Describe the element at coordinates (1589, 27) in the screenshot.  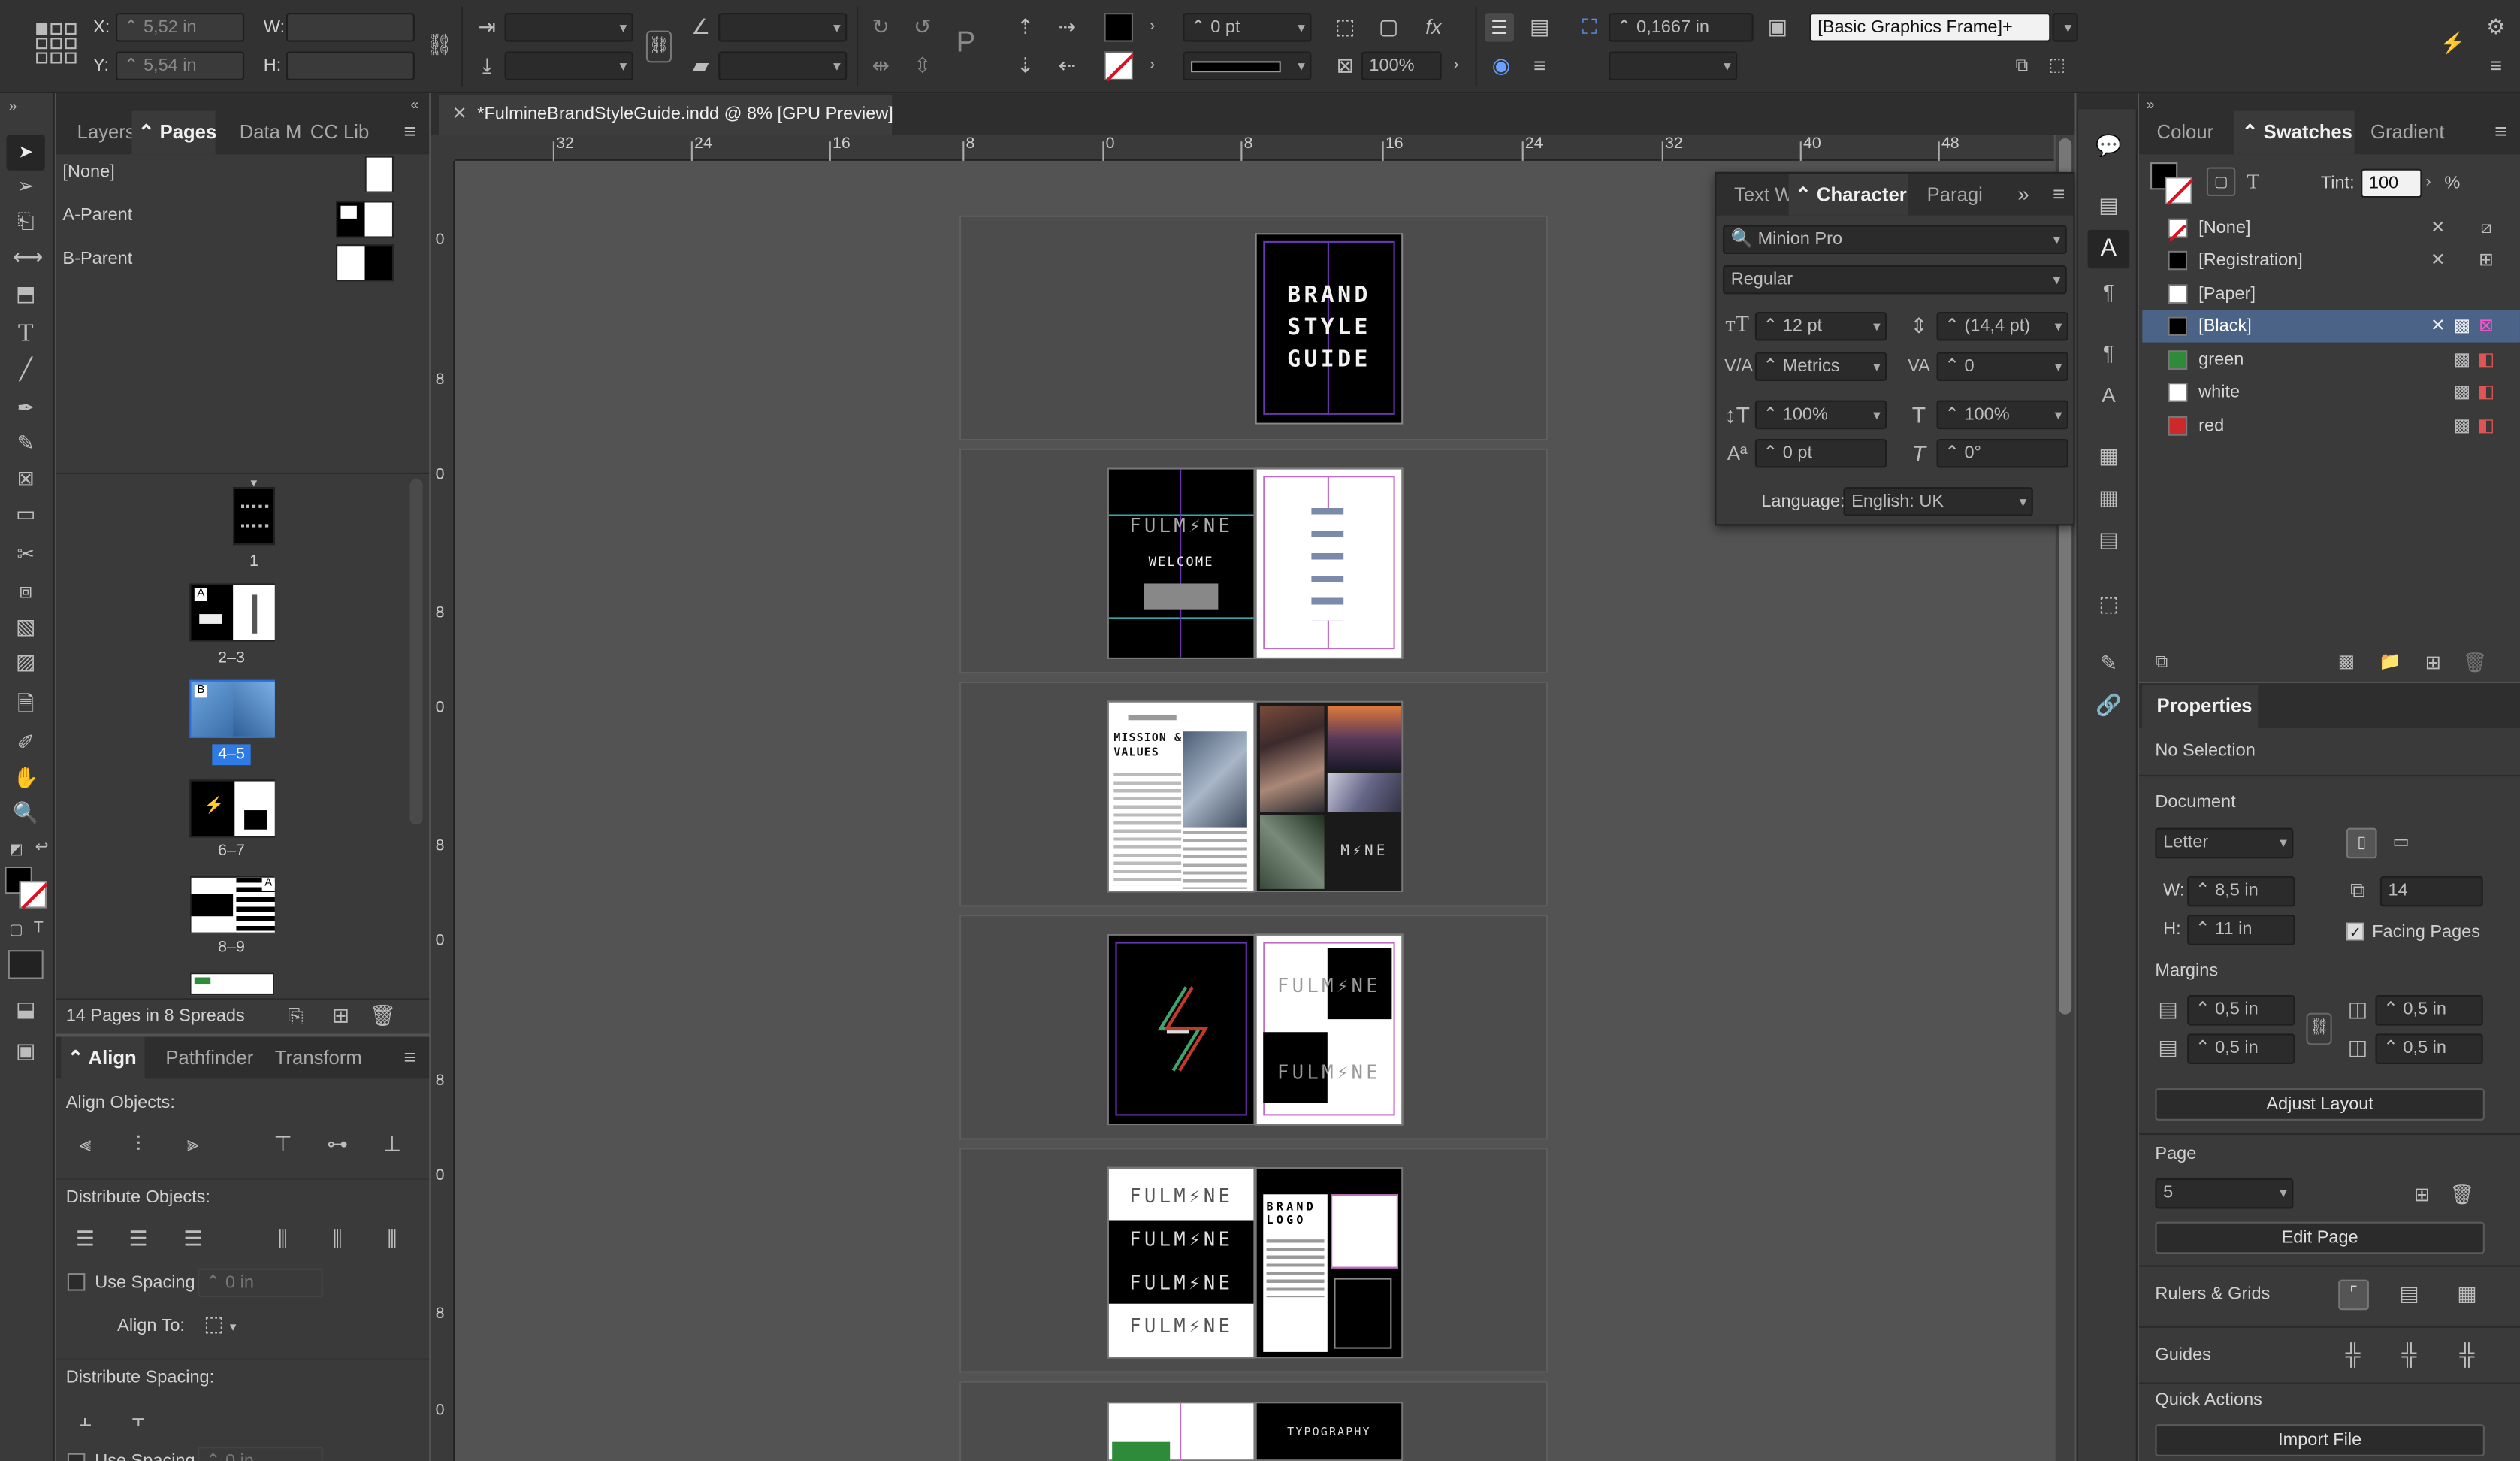
I see `corner-options-icon: ⛶` at that location.